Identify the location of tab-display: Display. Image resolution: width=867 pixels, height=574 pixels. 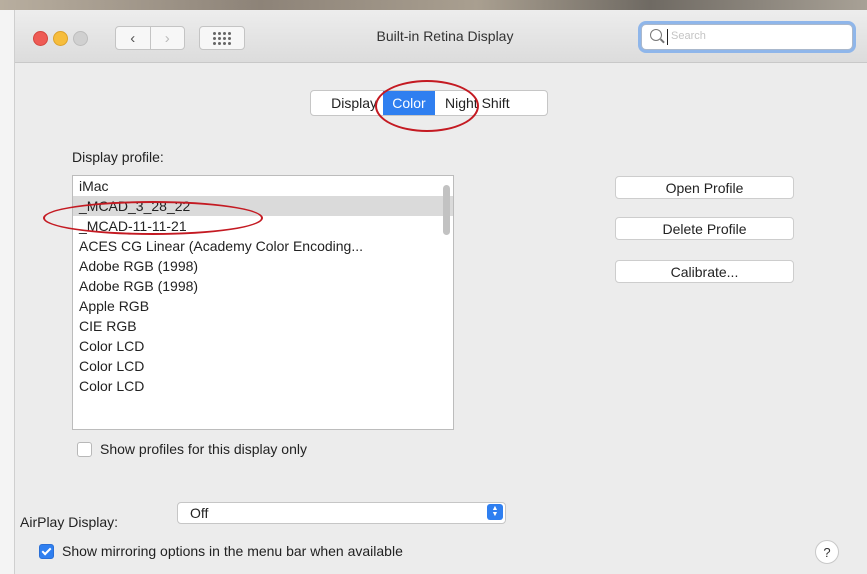
(347, 103).